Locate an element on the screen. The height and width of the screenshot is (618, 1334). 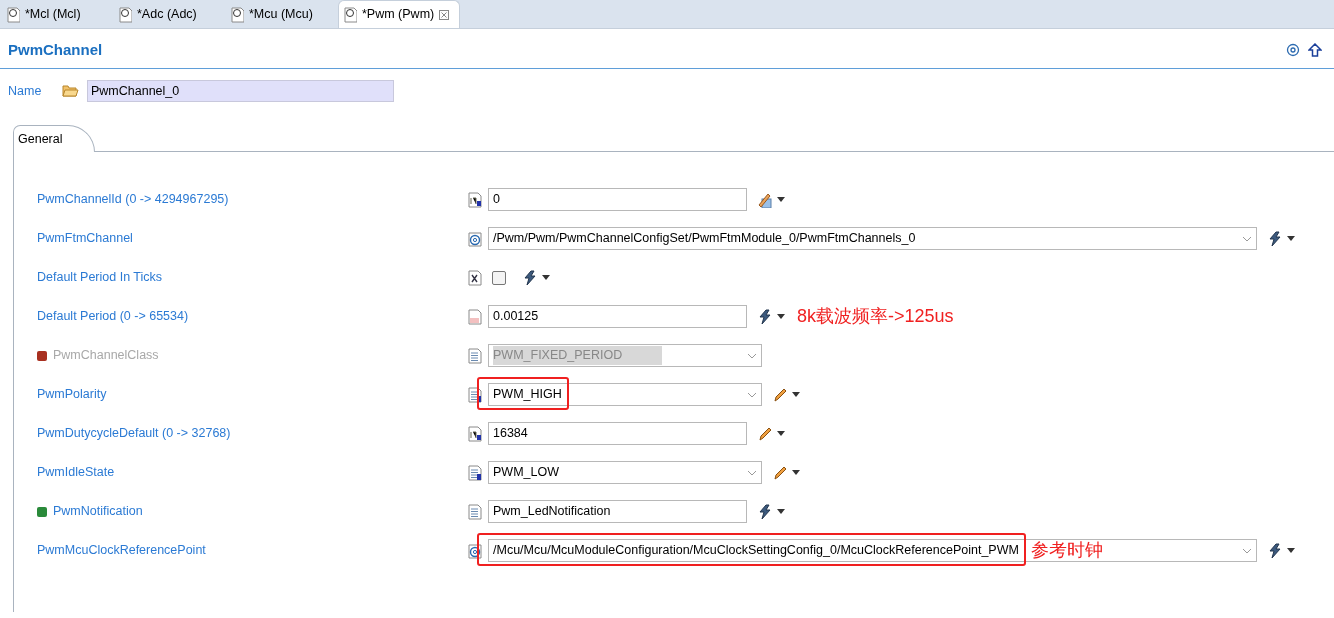
editor-tab: *Adc (Adc) is located at coordinates (170, 14).